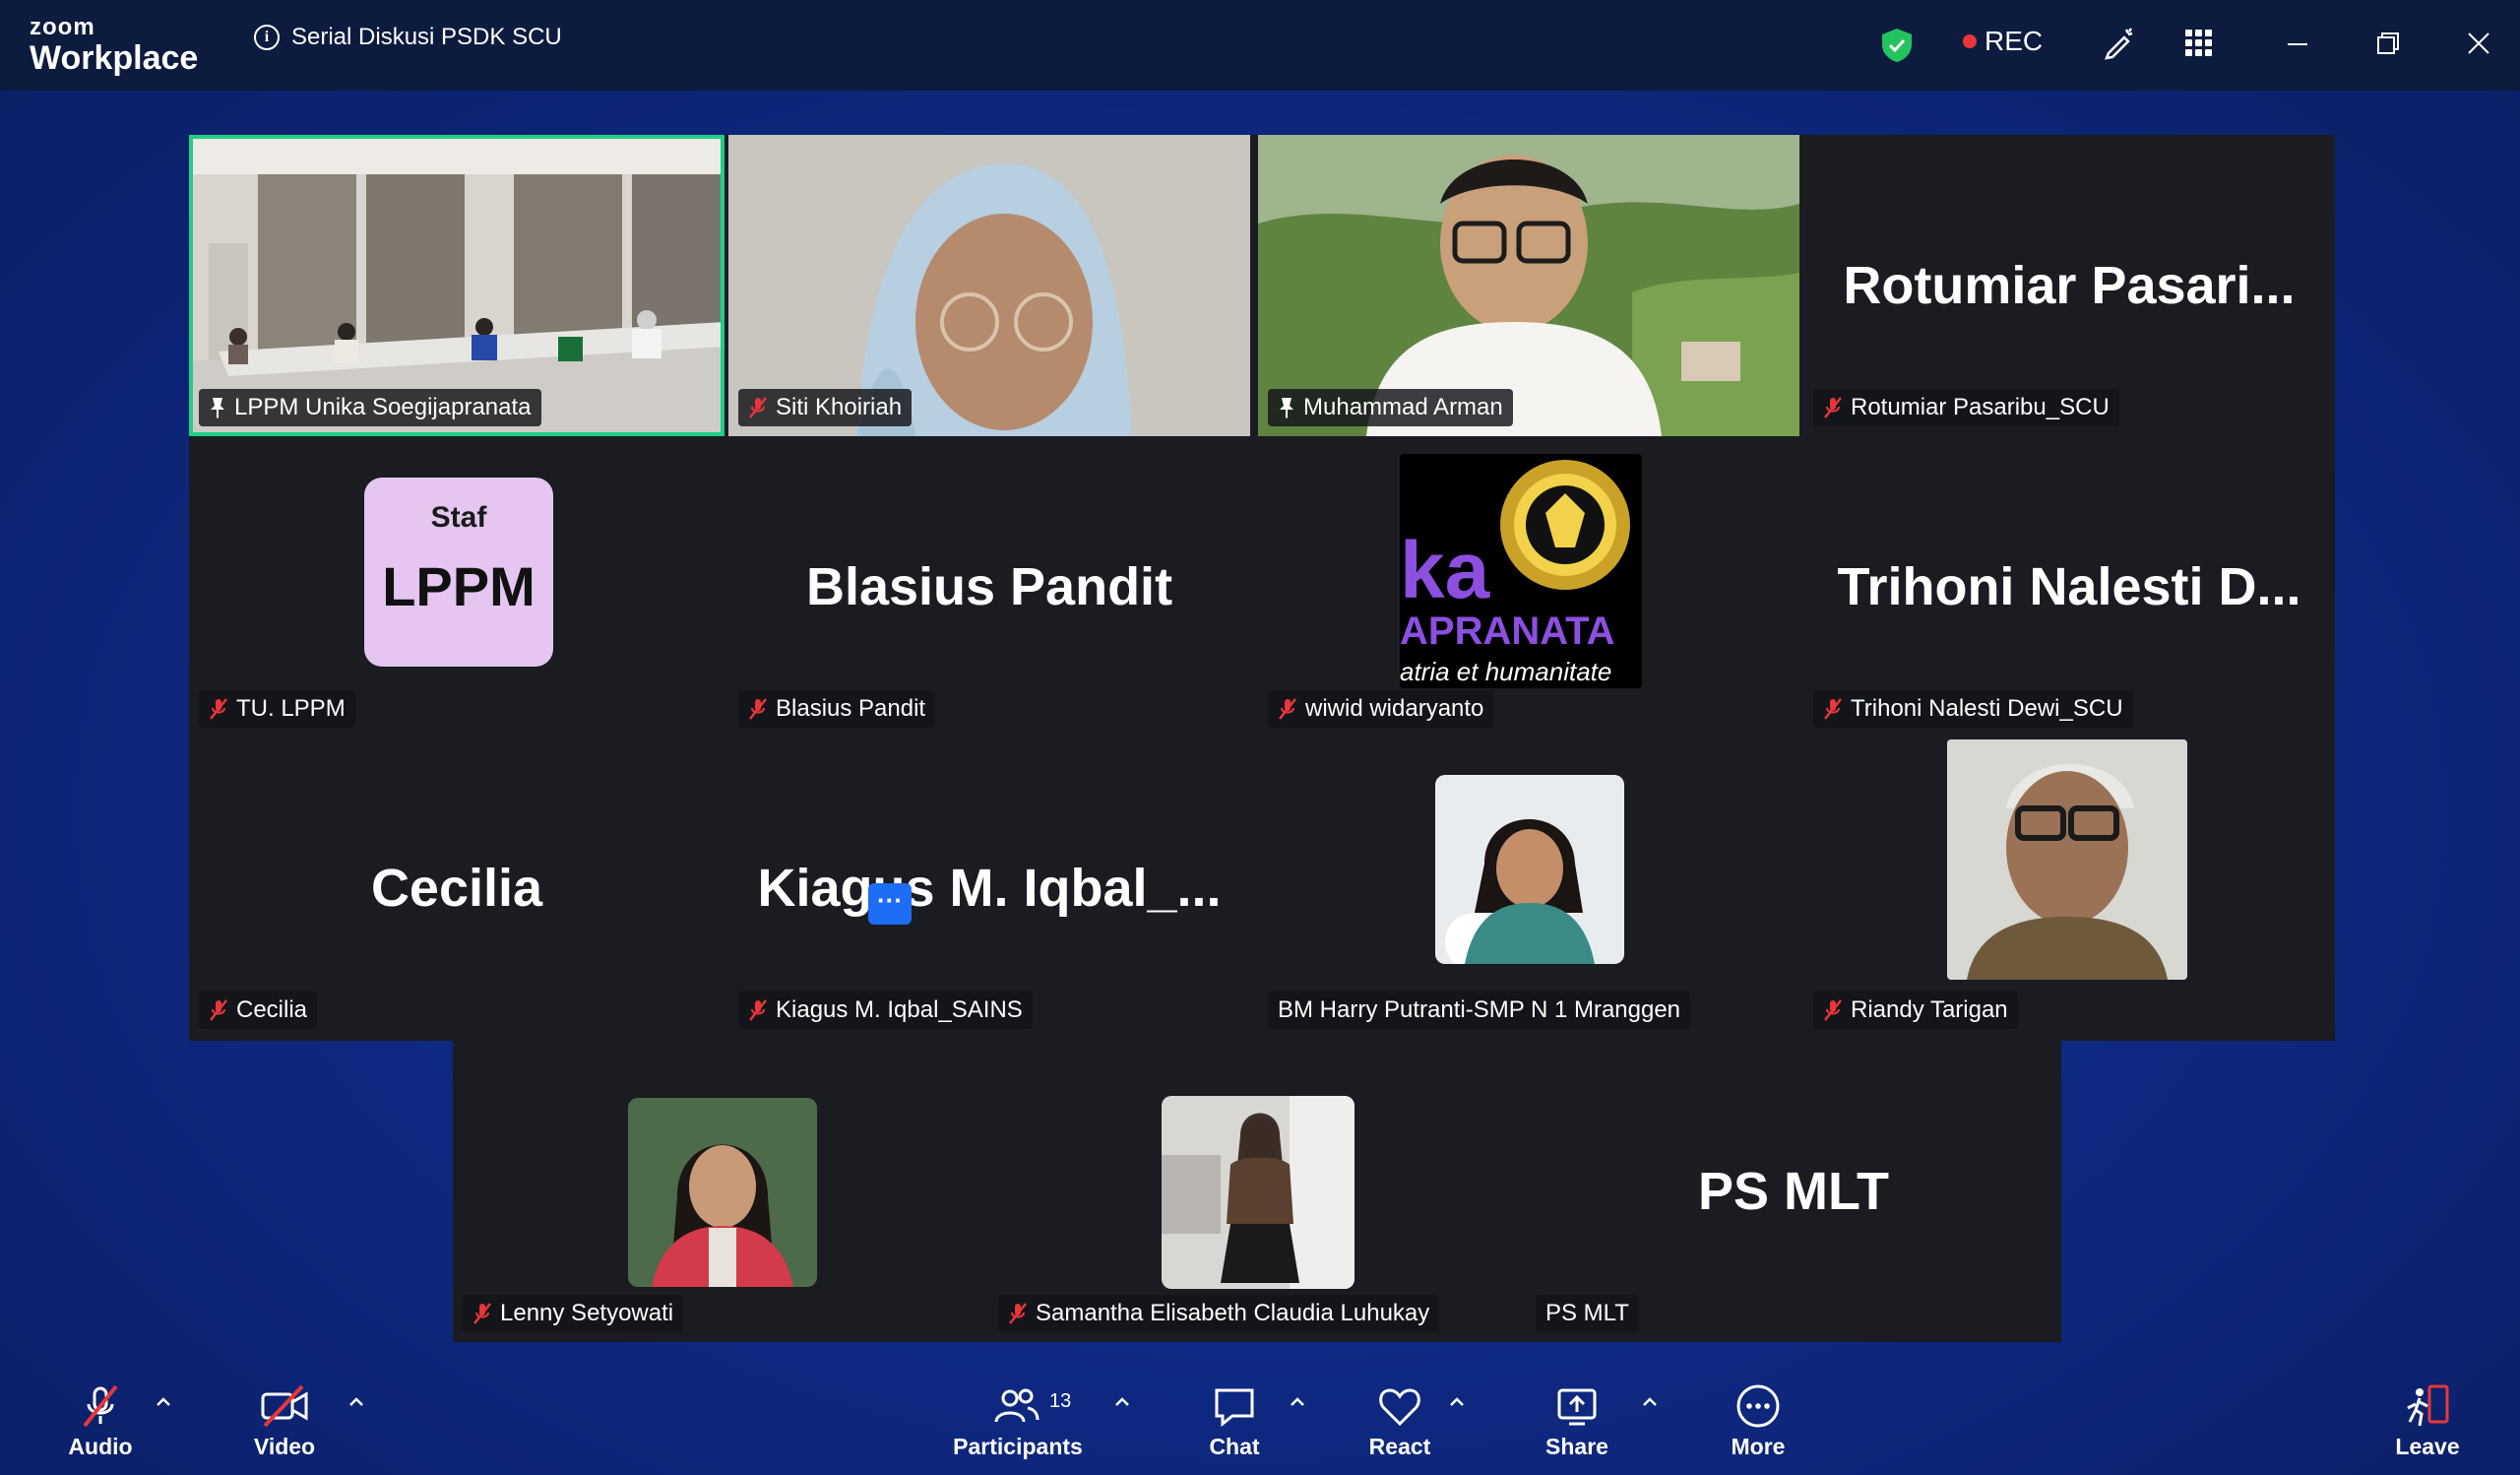  I want to click on video-tile-lppm-unika: LPPM Unika Soegijapranata, so click(456, 285).